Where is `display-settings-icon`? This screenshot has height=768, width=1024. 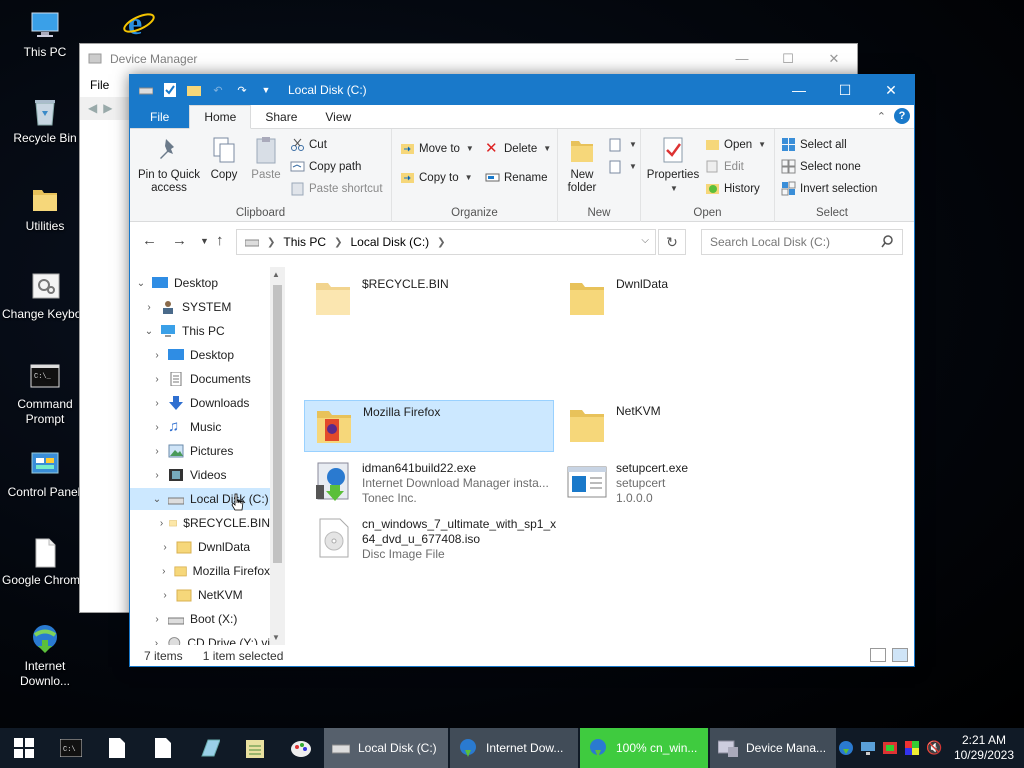
display-settings-icon is located at coordinates (890, 748).